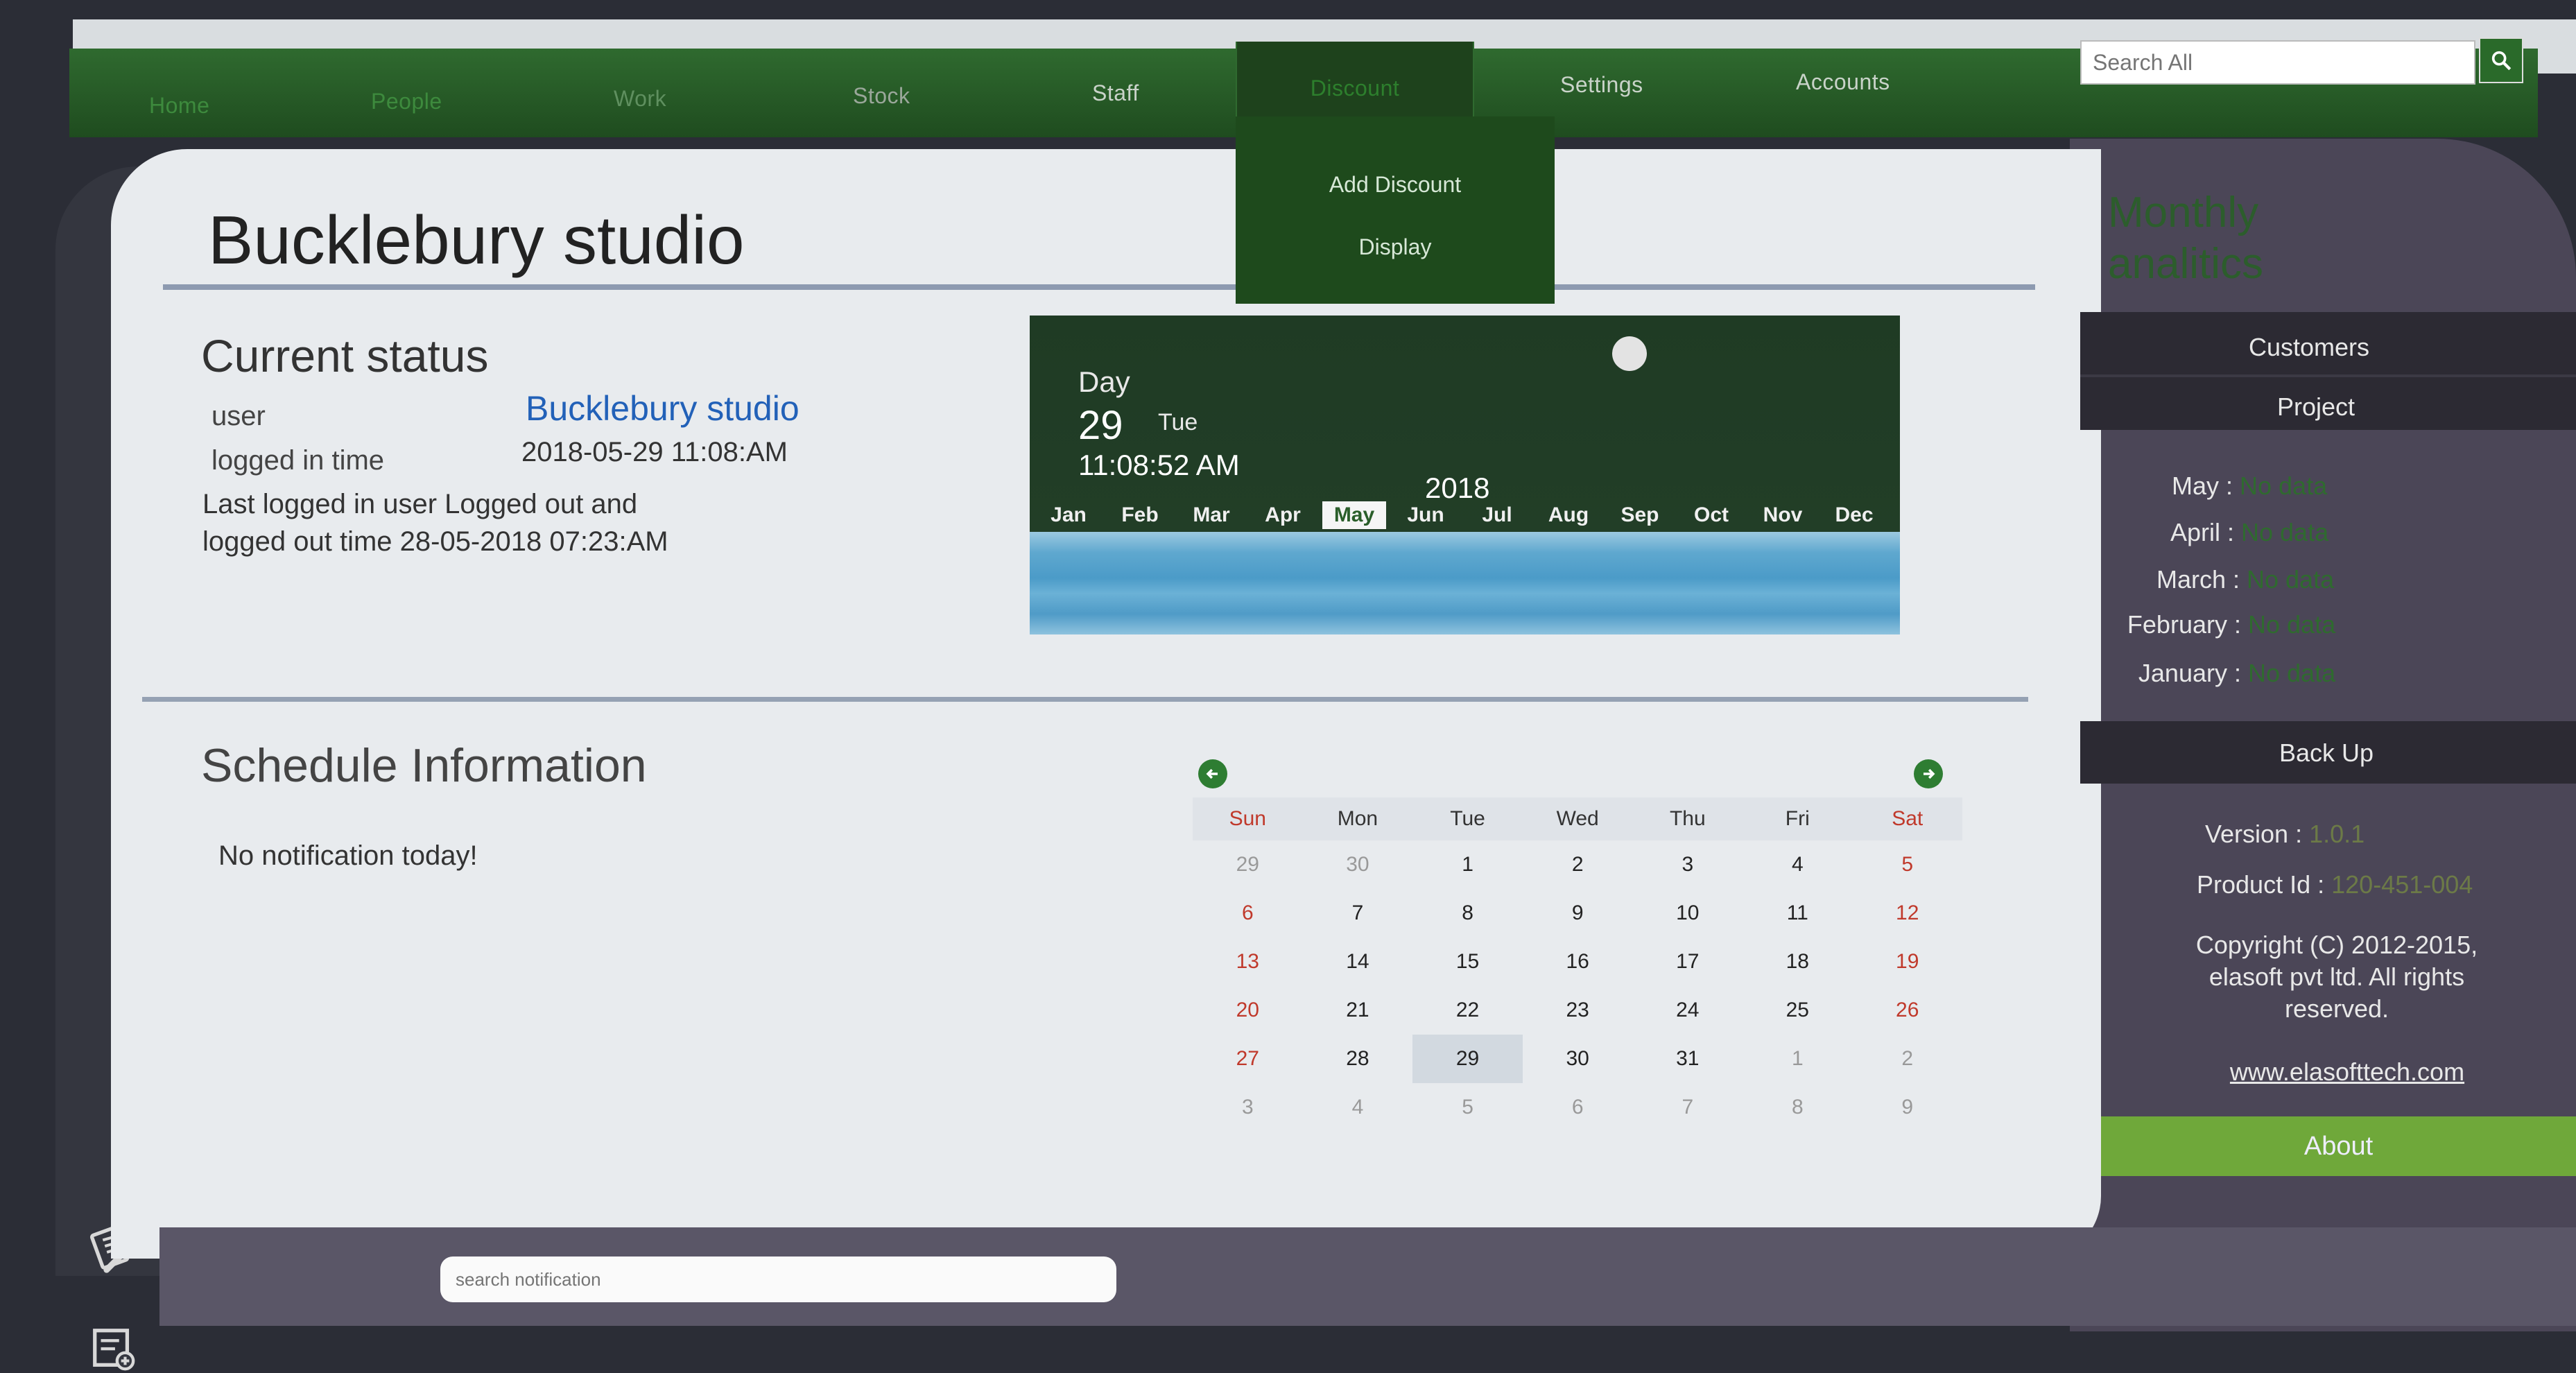  I want to click on month-label: April :, so click(2202, 532).